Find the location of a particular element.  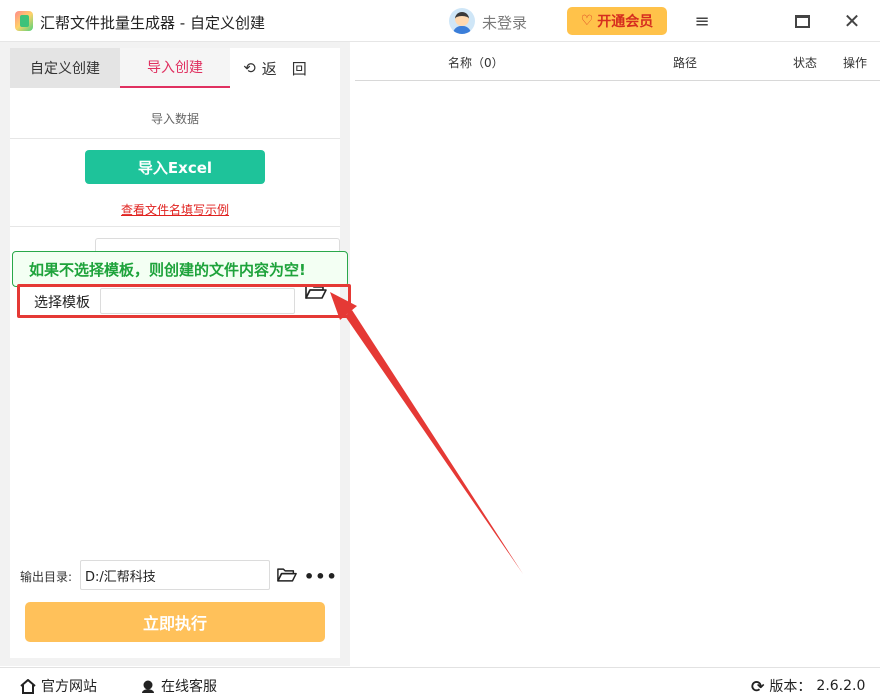

example-link: 查看文件名填写示例 is located at coordinates (175, 209).